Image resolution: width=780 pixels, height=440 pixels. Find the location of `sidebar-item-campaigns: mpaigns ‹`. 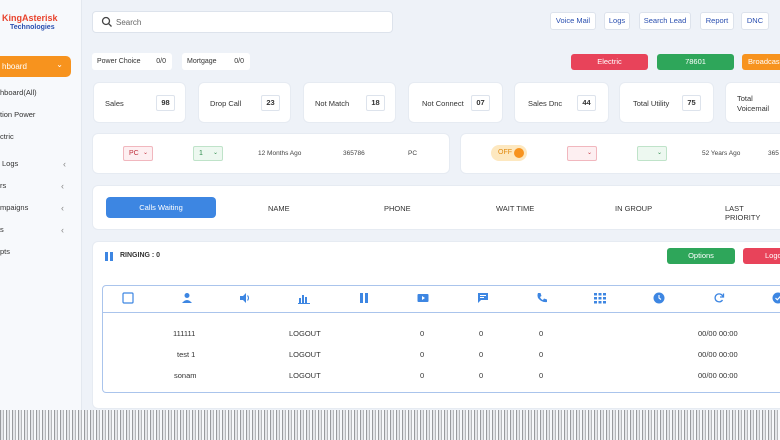

sidebar-item-campaigns: mpaigns ‹ is located at coordinates (32, 208).